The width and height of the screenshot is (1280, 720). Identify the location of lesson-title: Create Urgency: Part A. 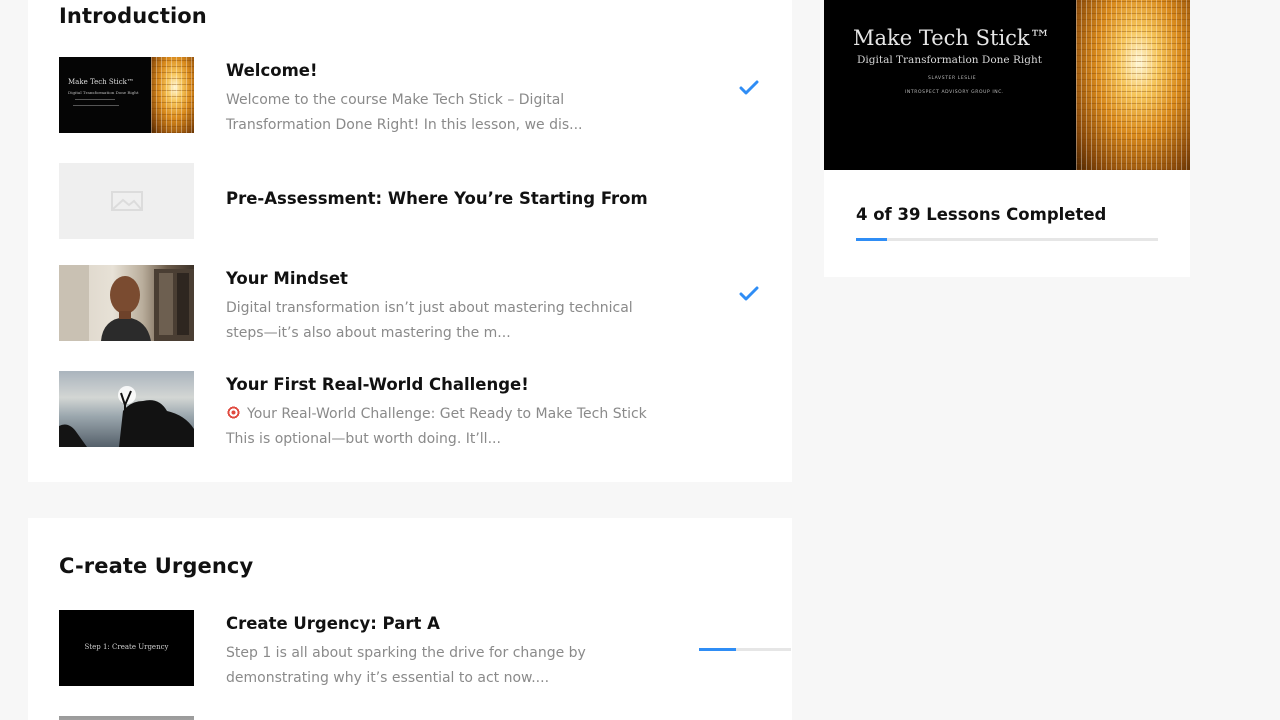
(333, 623).